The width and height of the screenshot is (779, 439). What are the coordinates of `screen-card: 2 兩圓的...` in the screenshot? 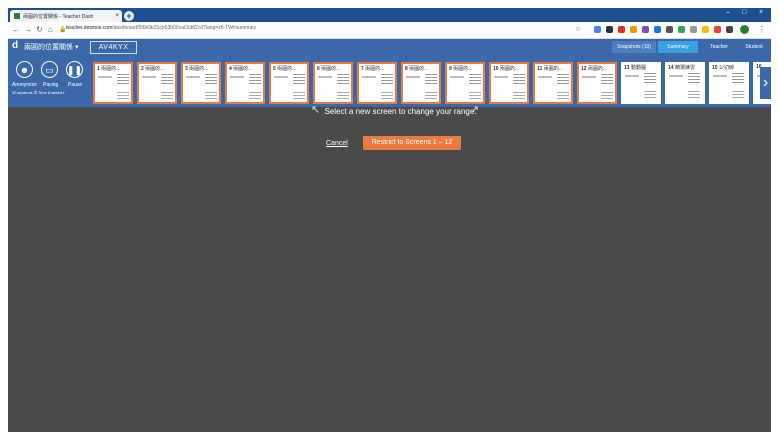 It's located at (157, 83).